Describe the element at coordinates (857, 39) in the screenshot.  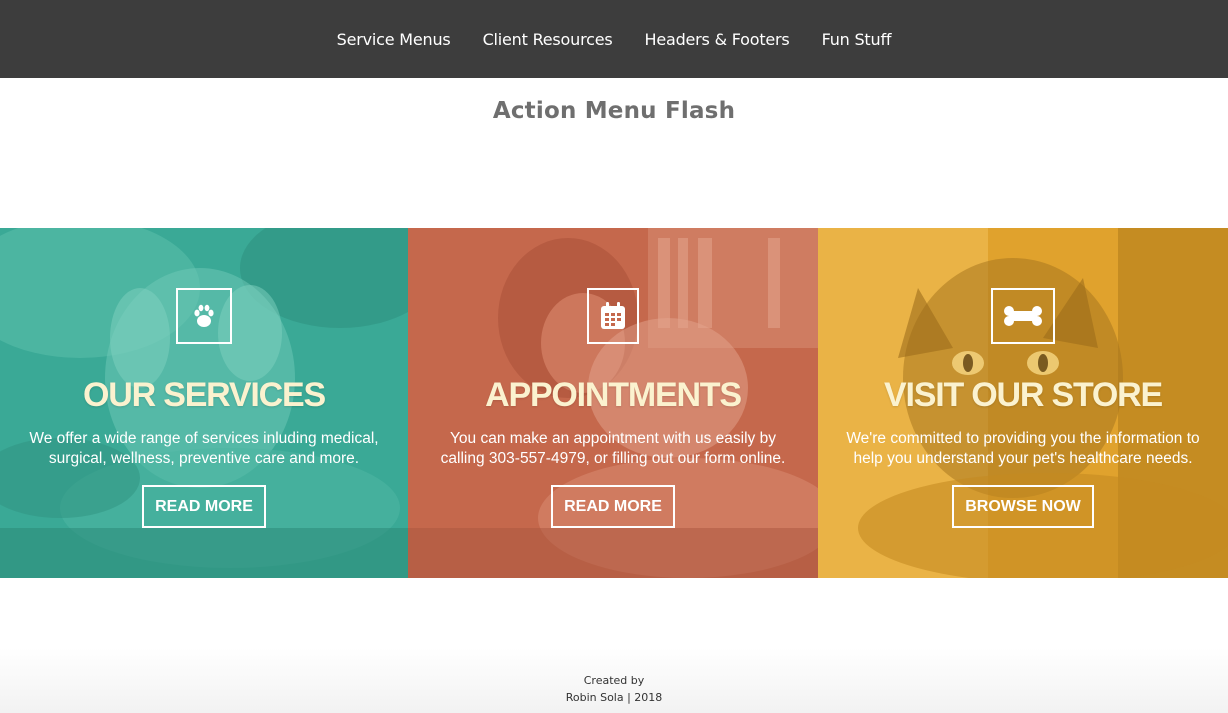
I see `nav-item-fun-stuff: Fun Stuff` at that location.